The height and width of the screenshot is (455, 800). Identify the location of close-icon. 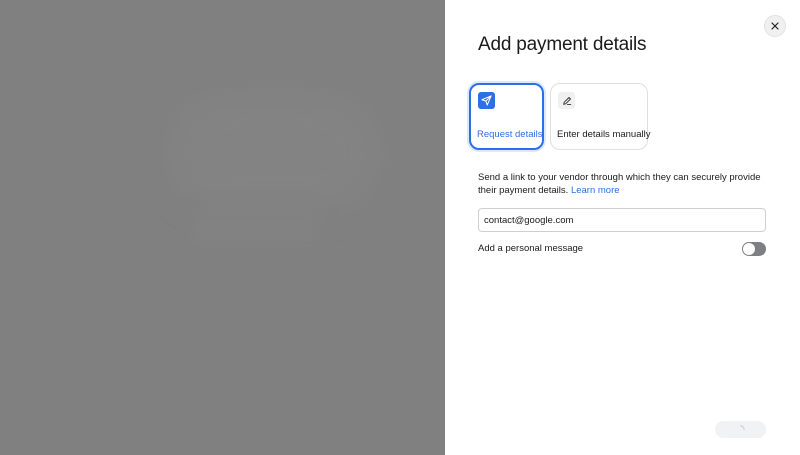
(775, 26).